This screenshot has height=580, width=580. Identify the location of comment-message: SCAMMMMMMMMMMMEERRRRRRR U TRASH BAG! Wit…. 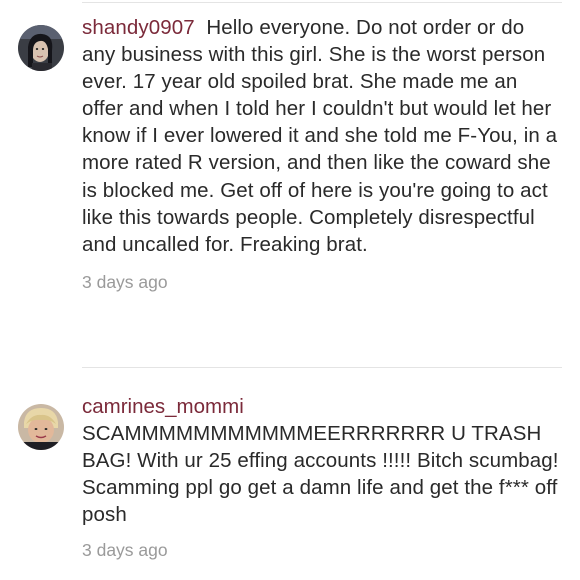
(320, 474).